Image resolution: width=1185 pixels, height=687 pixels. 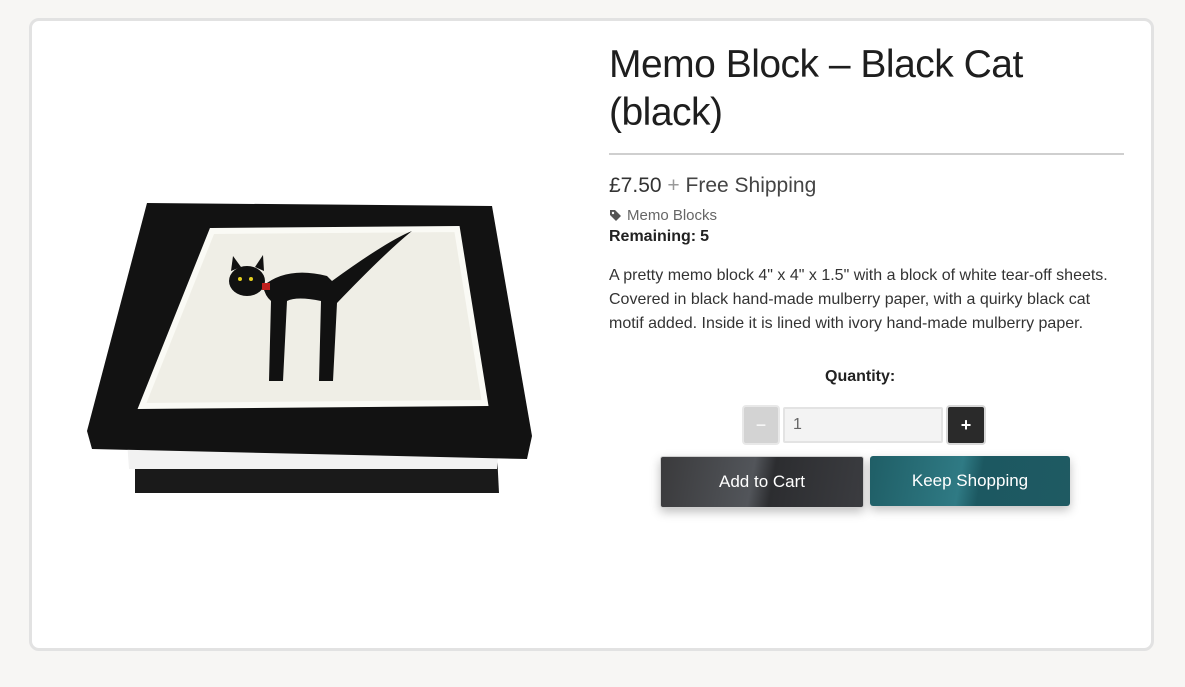 I want to click on price-line: £7.50 + Free Shipping, so click(x=866, y=186).